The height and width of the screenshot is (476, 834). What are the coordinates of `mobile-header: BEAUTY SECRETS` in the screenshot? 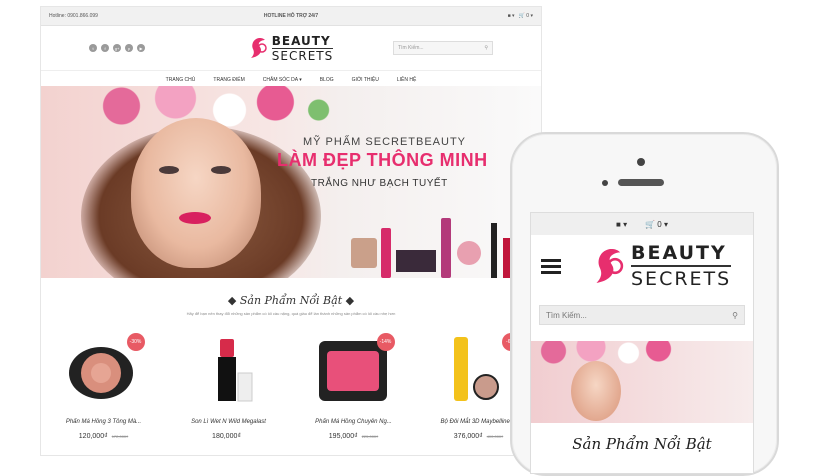 It's located at (642, 266).